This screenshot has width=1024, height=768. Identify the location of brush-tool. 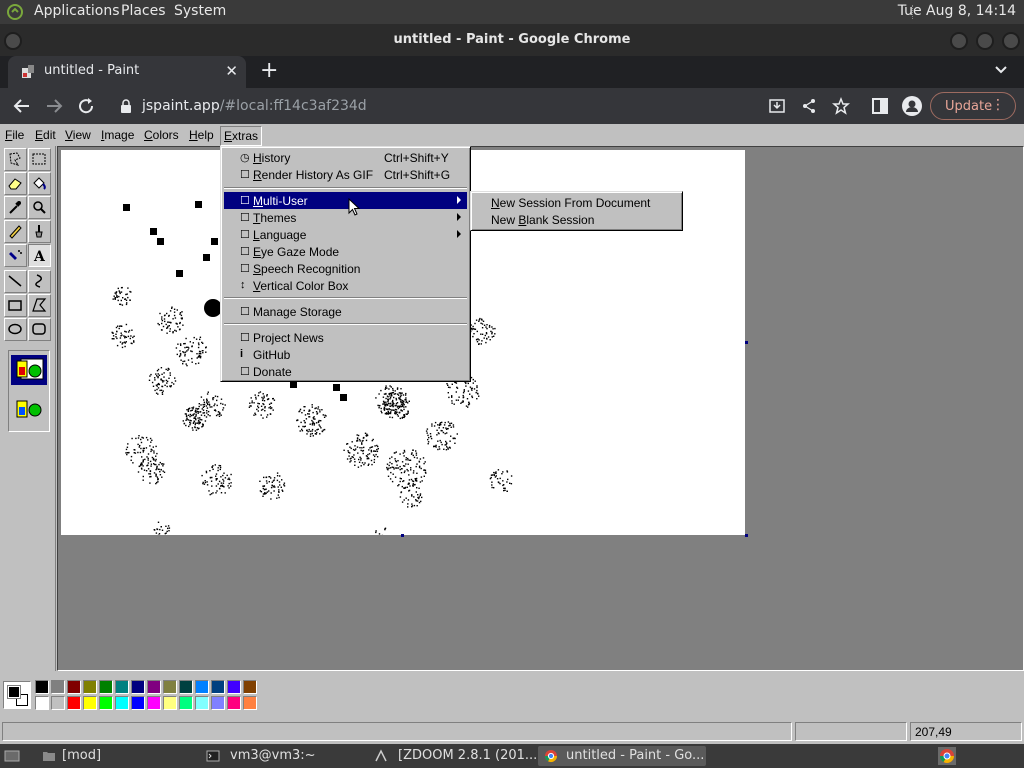
(39, 231).